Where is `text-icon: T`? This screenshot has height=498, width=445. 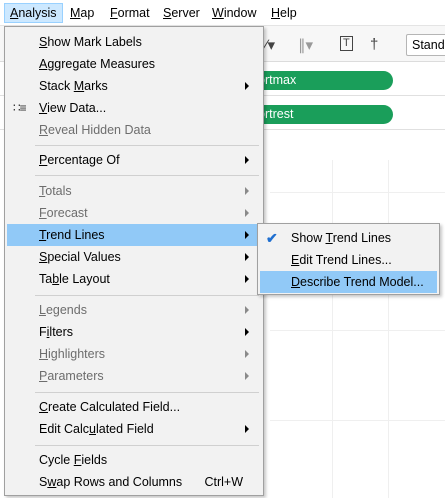
text-icon: T is located at coordinates (346, 43).